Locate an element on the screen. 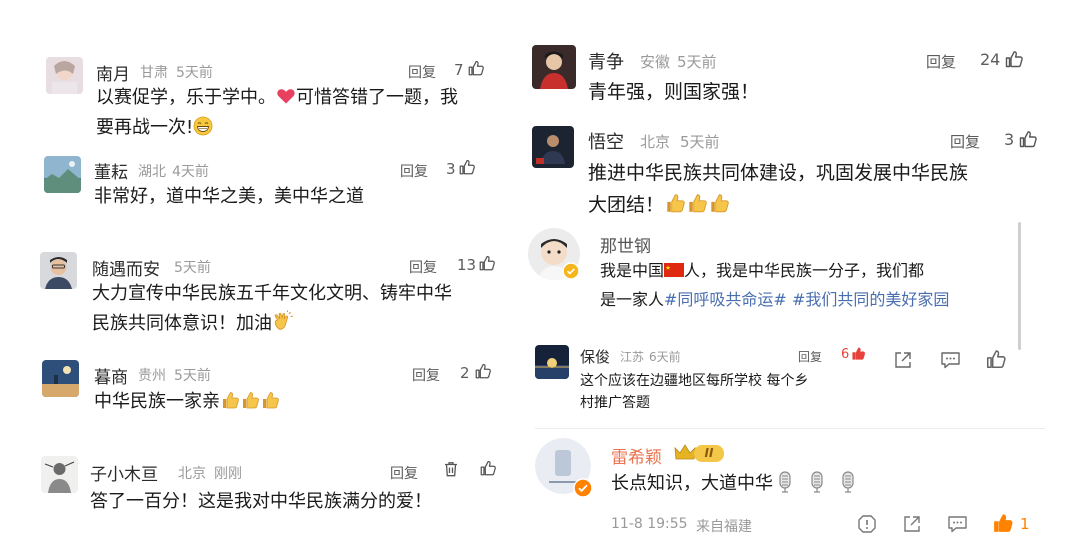  username: 悟空 is located at coordinates (606, 141).